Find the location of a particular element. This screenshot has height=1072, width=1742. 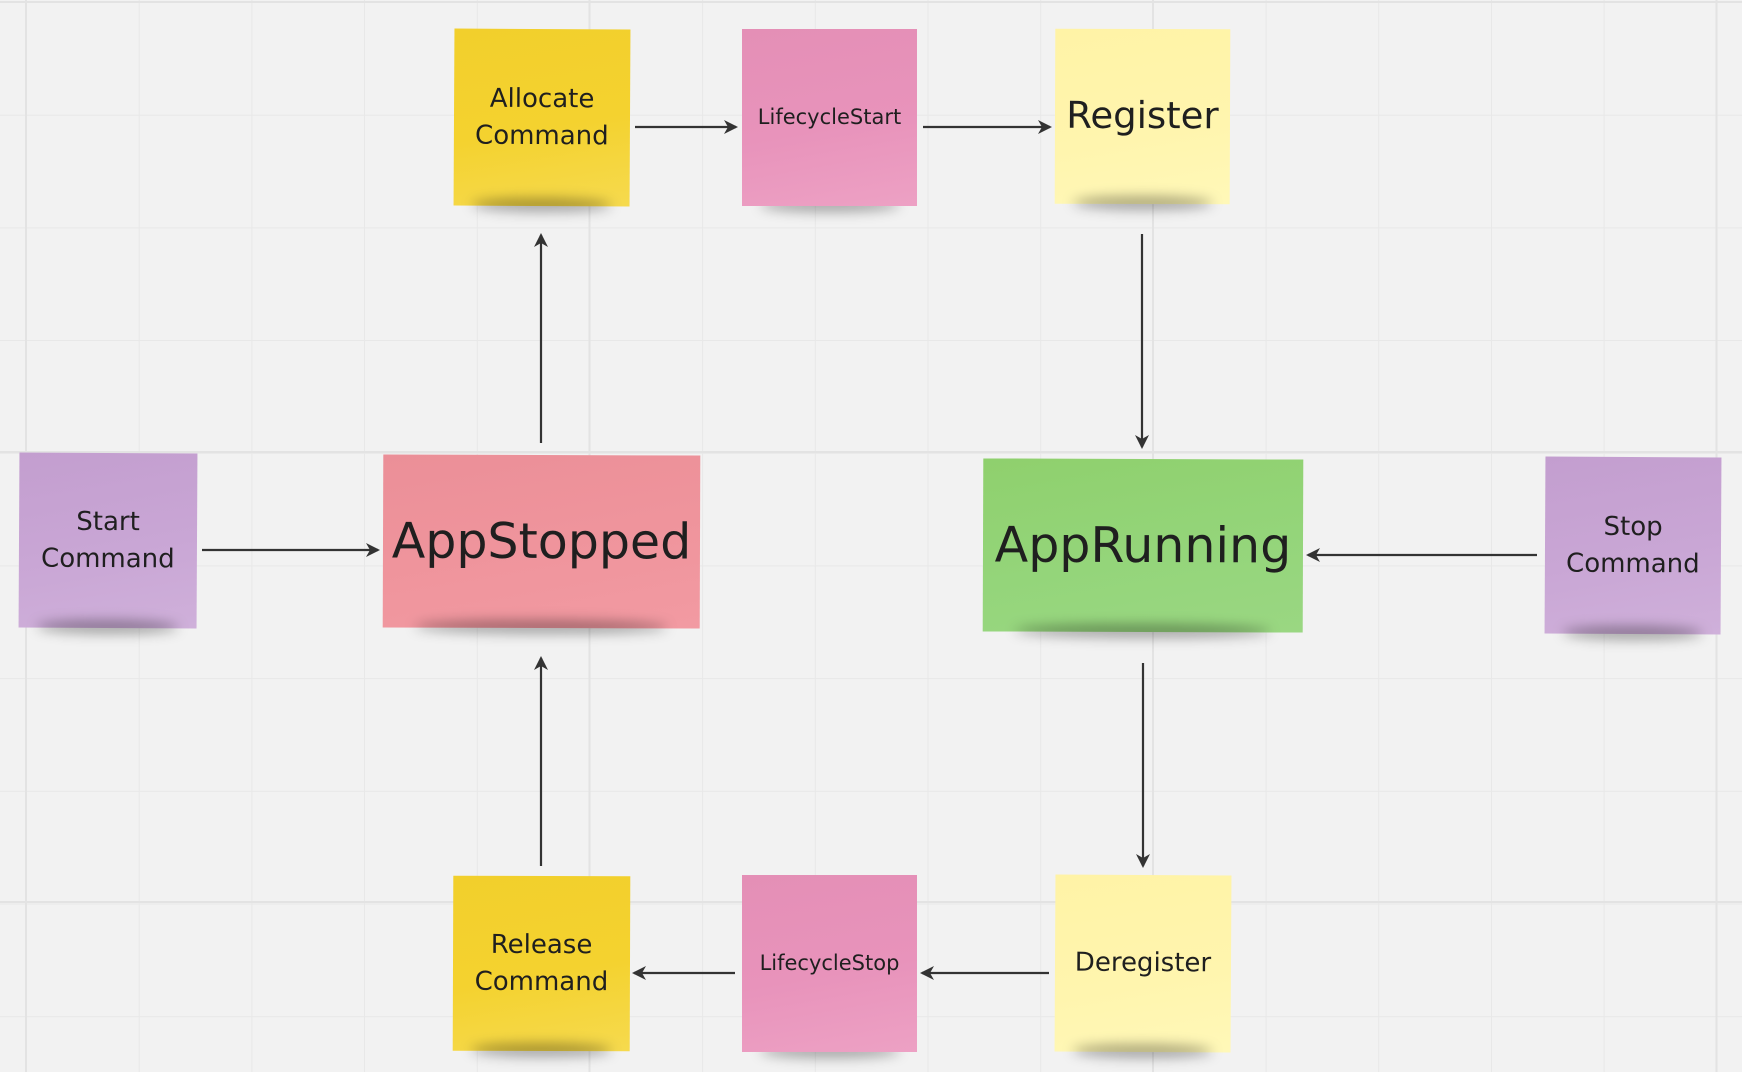

note-label: Register is located at coordinates (1142, 115).